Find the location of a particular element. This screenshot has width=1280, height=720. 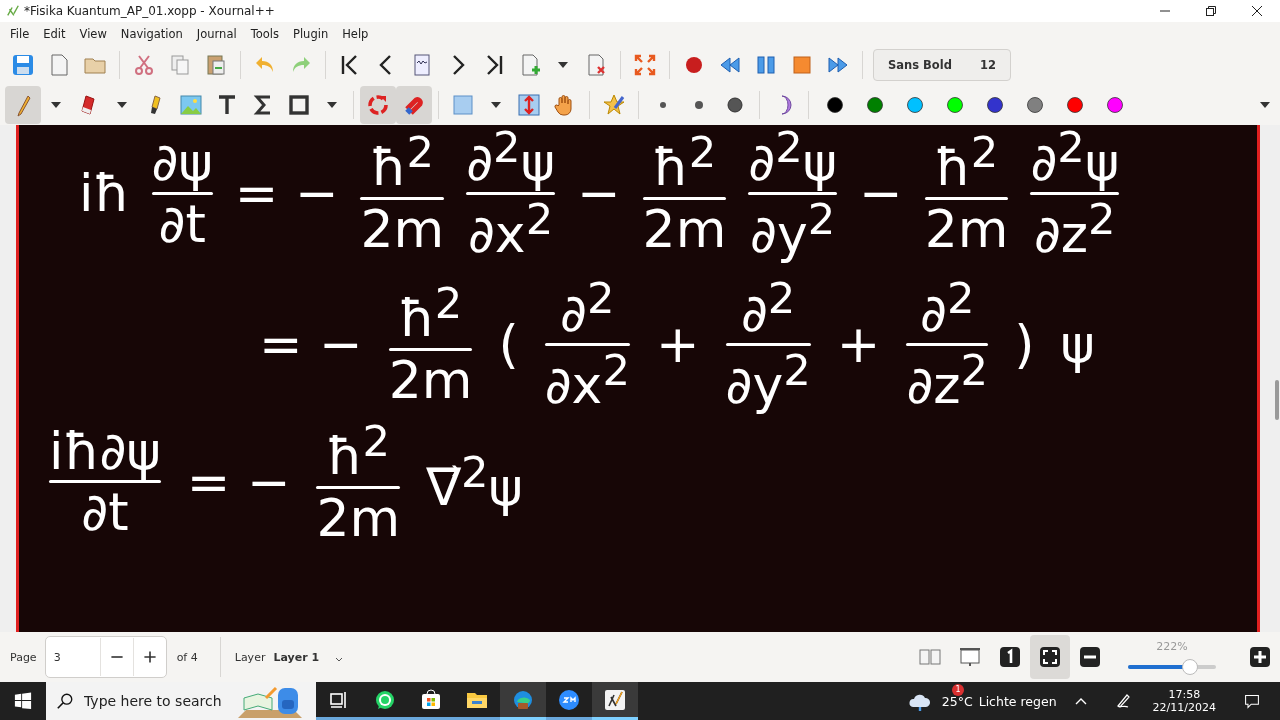

handwritten-symbol: ) is located at coordinates (1024, 344).